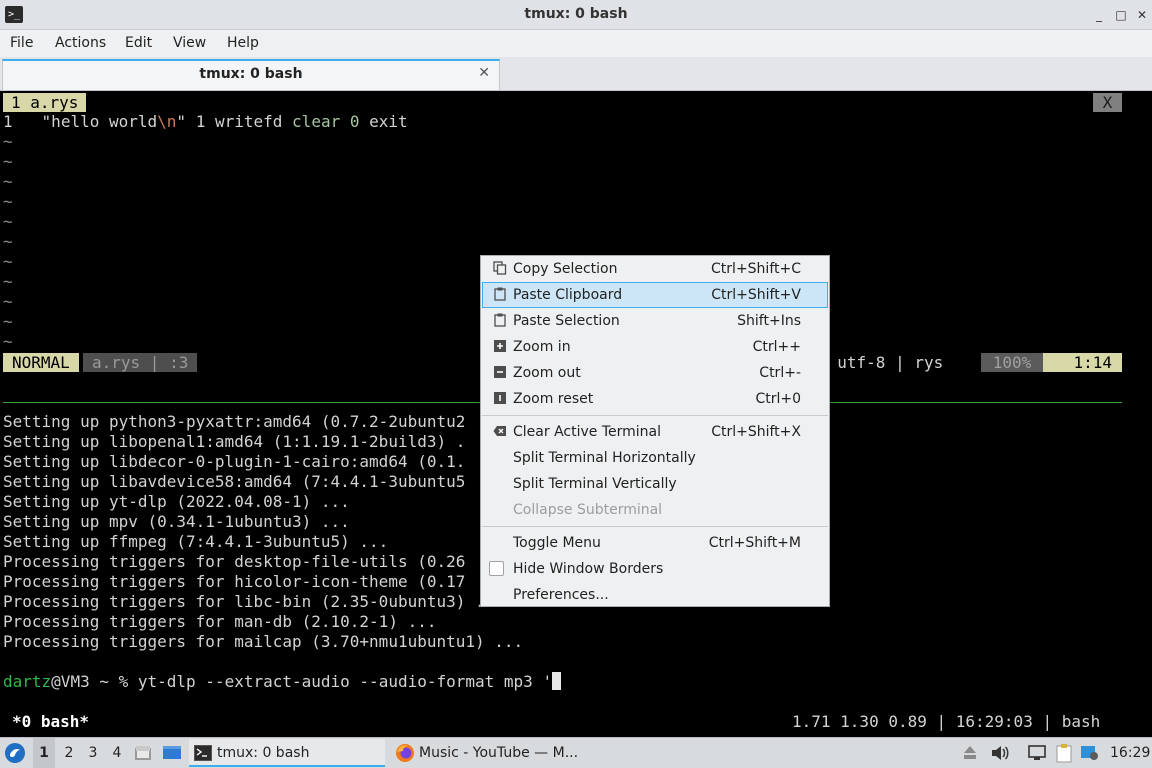 This screenshot has width=1152, height=768. I want to click on menu-item-label: Hide Window Borders, so click(588, 569).